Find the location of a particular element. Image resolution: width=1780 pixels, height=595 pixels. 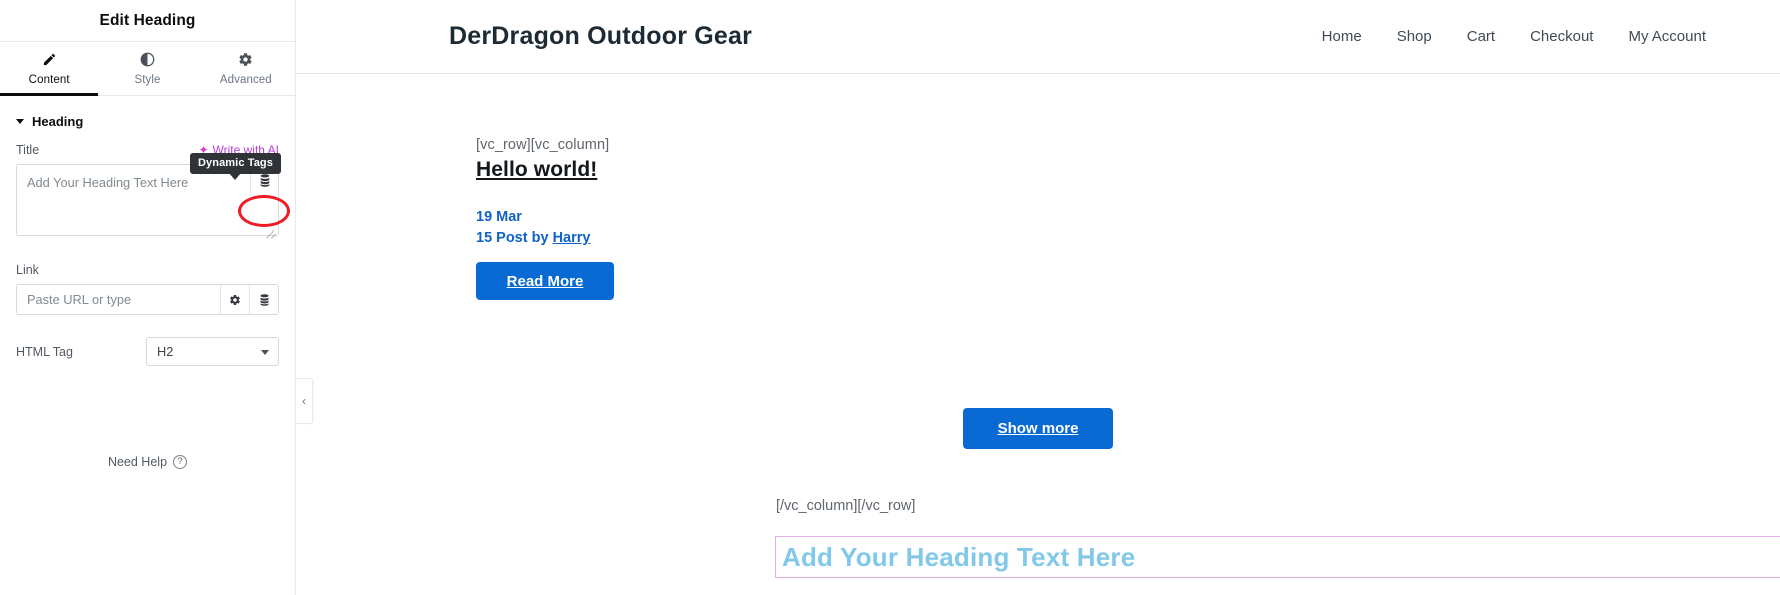

shortcode-open: [vc_row][vc_column] is located at coordinates (543, 145).